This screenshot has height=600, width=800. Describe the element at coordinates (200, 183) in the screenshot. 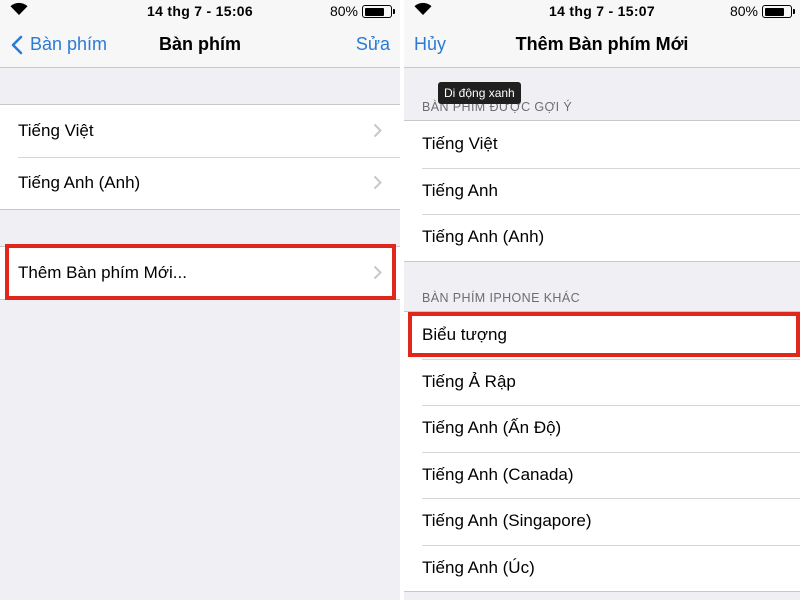

I see `keyboard-item-english-uk: Tiếng Anh (Anh)` at that location.